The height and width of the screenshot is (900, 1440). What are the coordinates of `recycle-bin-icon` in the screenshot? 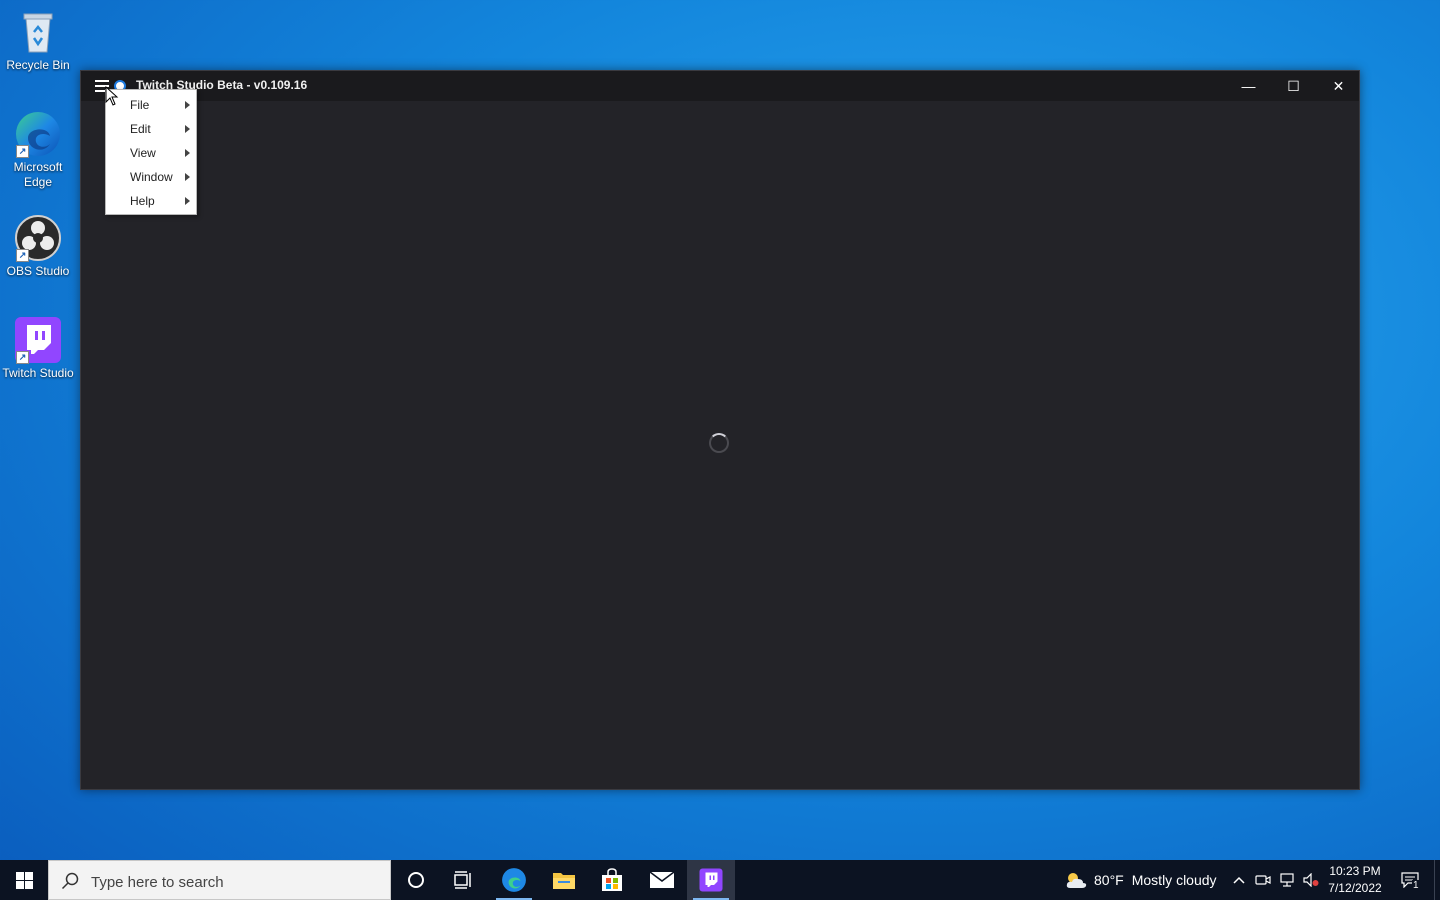 It's located at (38, 32).